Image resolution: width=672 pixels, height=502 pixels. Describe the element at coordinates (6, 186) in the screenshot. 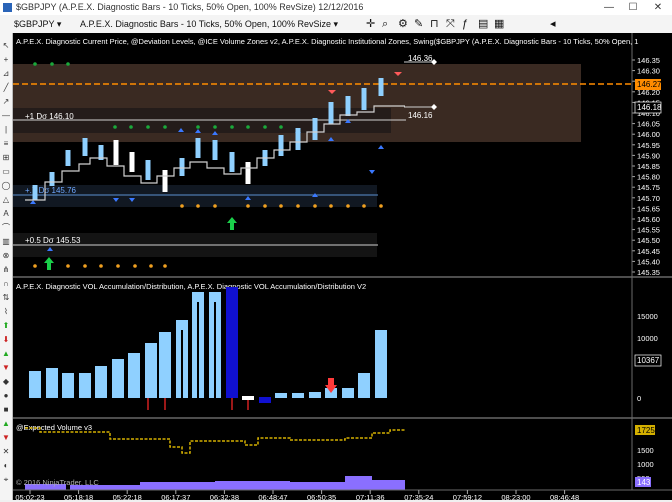

I see `ellipse-icon: ◯` at that location.